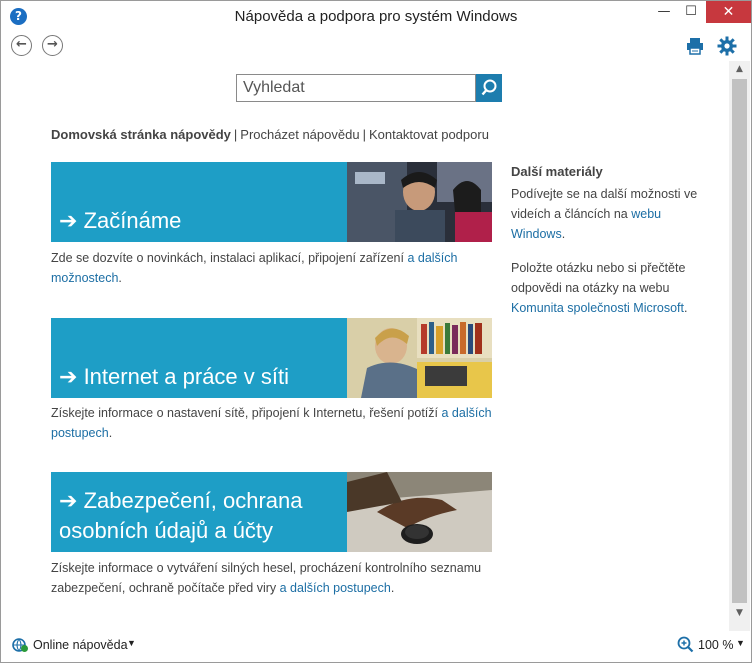 Image resolution: width=752 pixels, height=663 pixels. Describe the element at coordinates (356, 88) in the screenshot. I see `search-input: Vyhledat` at that location.